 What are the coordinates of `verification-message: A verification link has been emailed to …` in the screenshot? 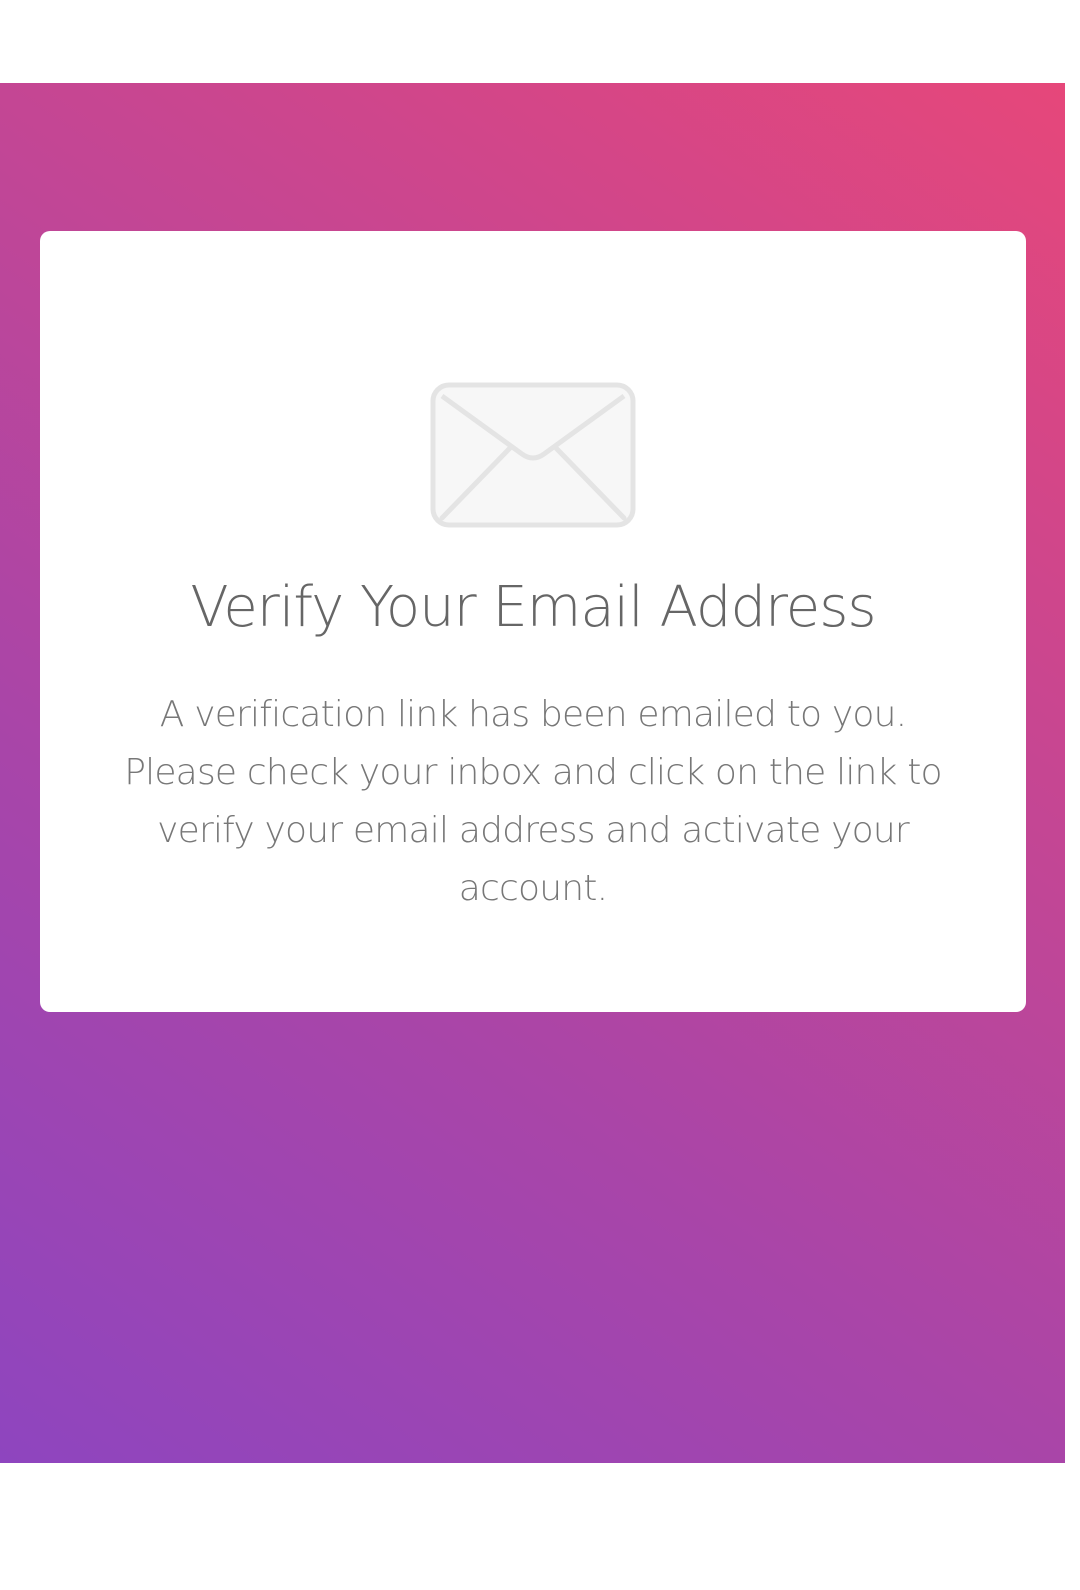 It's located at (533, 801).